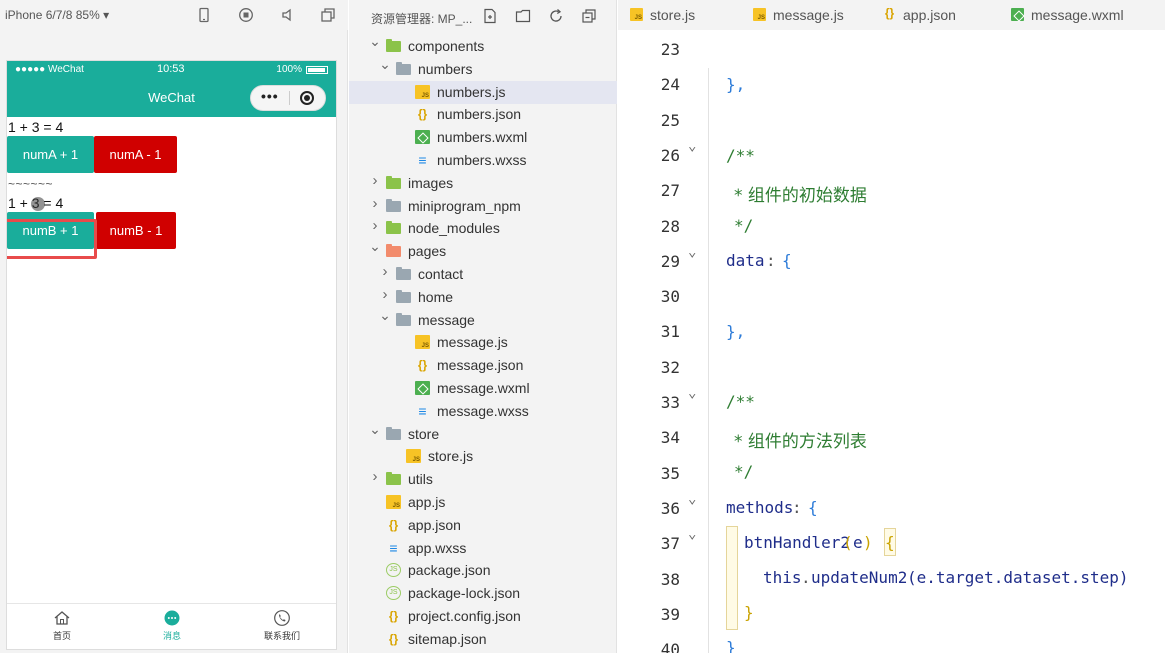 Image resolution: width=1165 pixels, height=653 pixels. Describe the element at coordinates (483, 183) in the screenshot. I see `tree-item: › images` at that location.